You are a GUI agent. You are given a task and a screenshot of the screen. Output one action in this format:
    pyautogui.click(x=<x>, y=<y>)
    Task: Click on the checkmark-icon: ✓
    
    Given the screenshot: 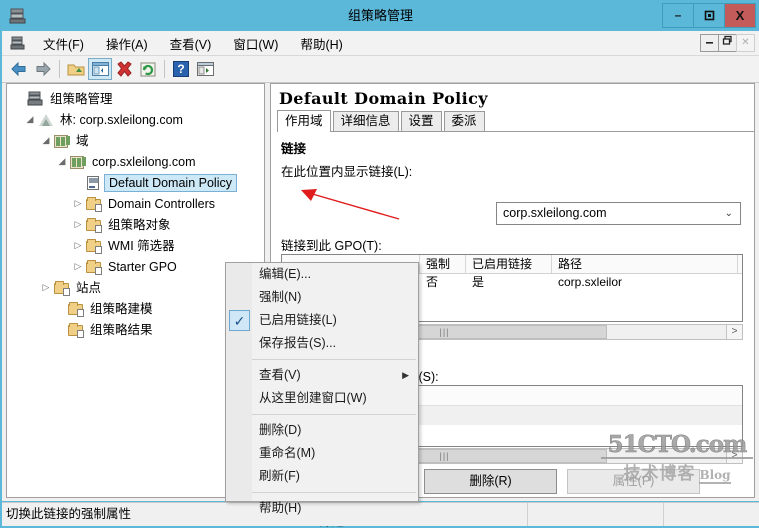 What is the action you would take?
    pyautogui.click(x=239, y=320)
    